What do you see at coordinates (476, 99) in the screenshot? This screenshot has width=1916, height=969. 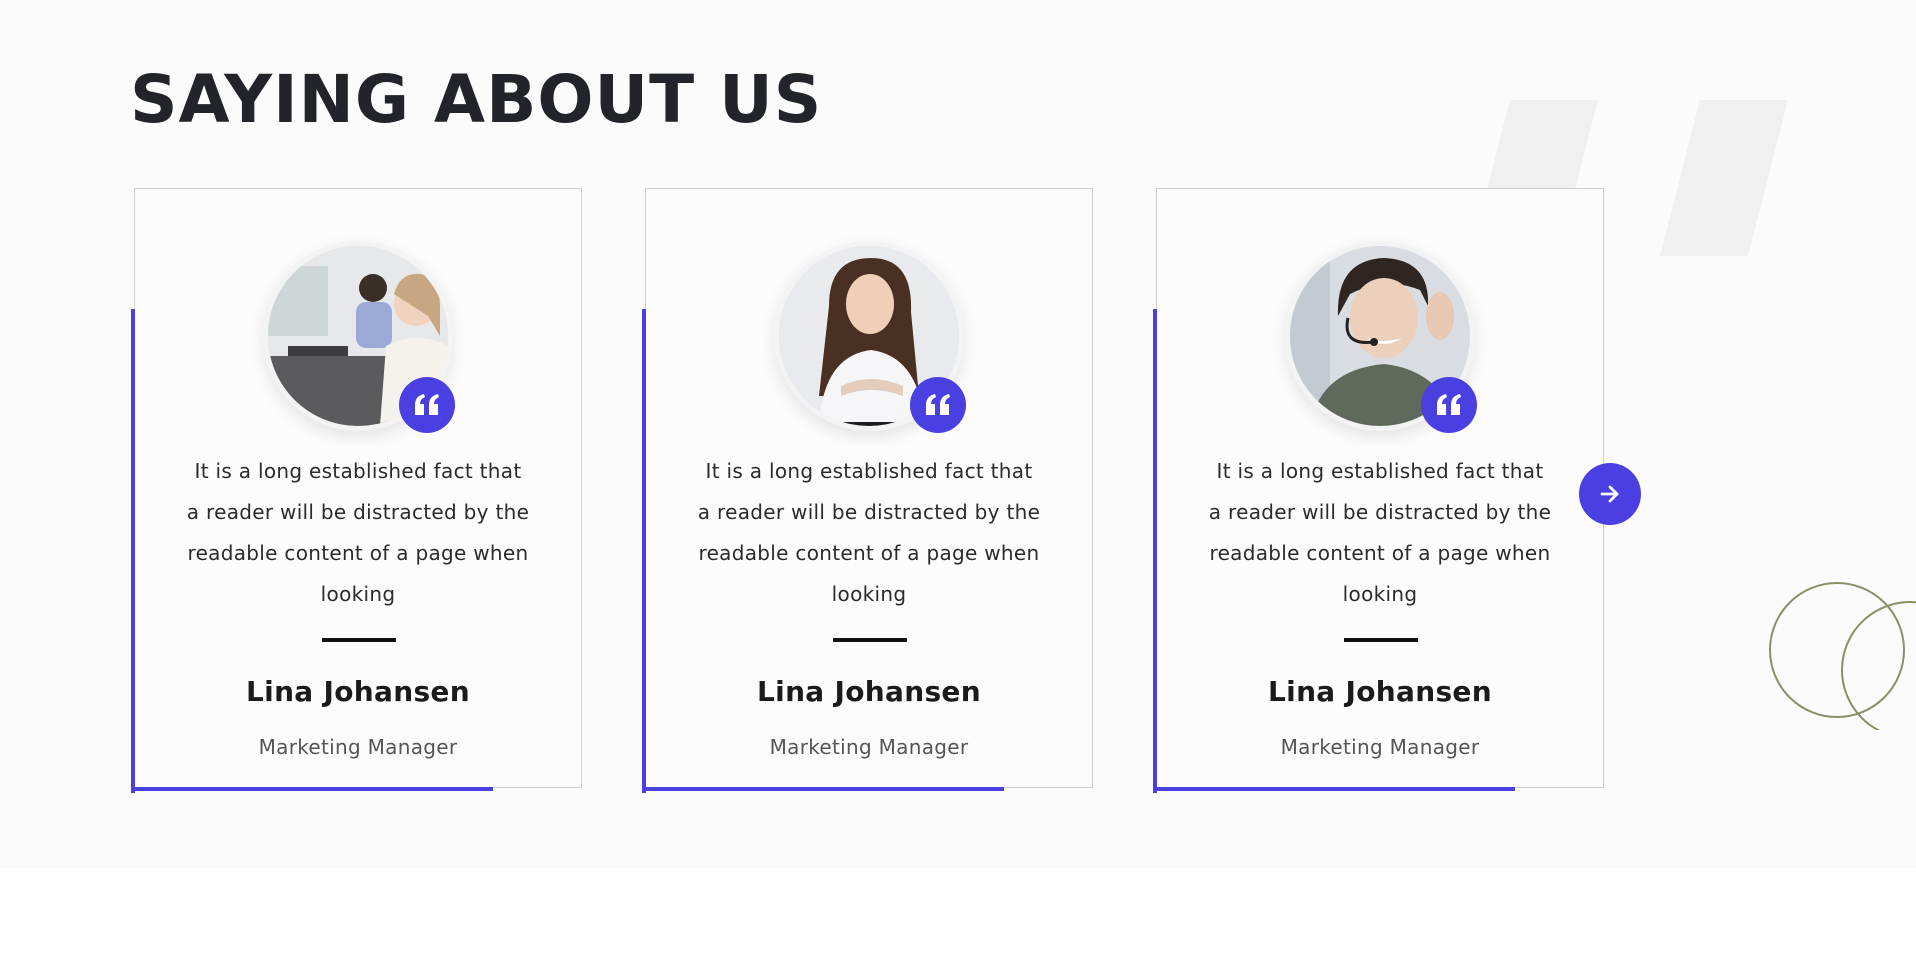 I see `section-title: SAYING ABOUT US` at bounding box center [476, 99].